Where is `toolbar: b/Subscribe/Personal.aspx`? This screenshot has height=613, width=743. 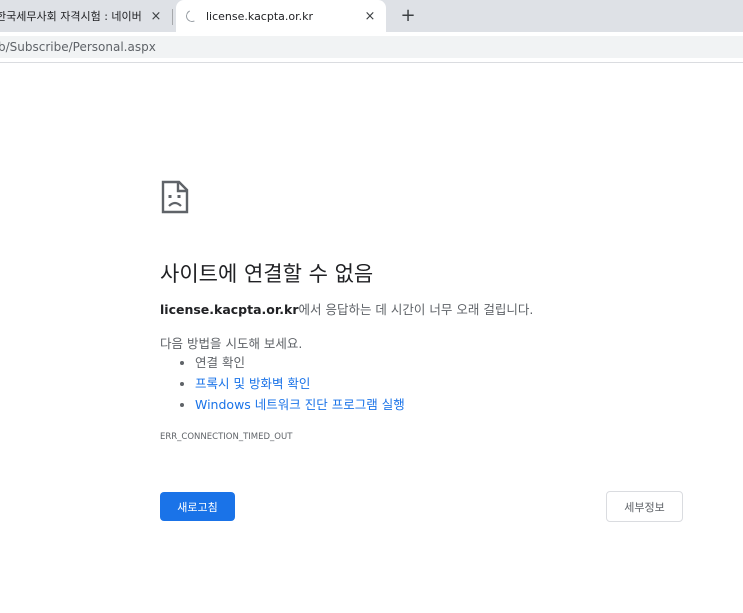 toolbar: b/Subscribe/Personal.aspx is located at coordinates (371, 47).